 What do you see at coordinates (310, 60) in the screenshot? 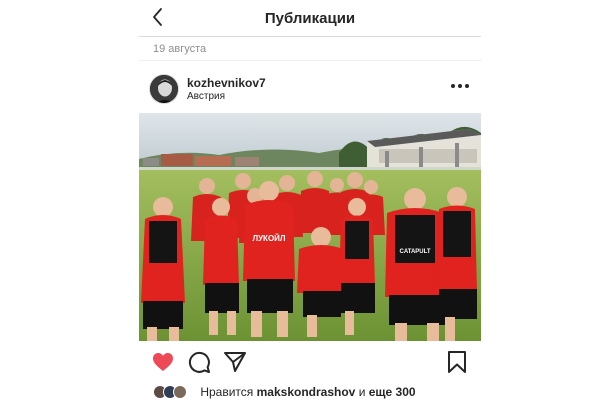
I see `divider` at bounding box center [310, 60].